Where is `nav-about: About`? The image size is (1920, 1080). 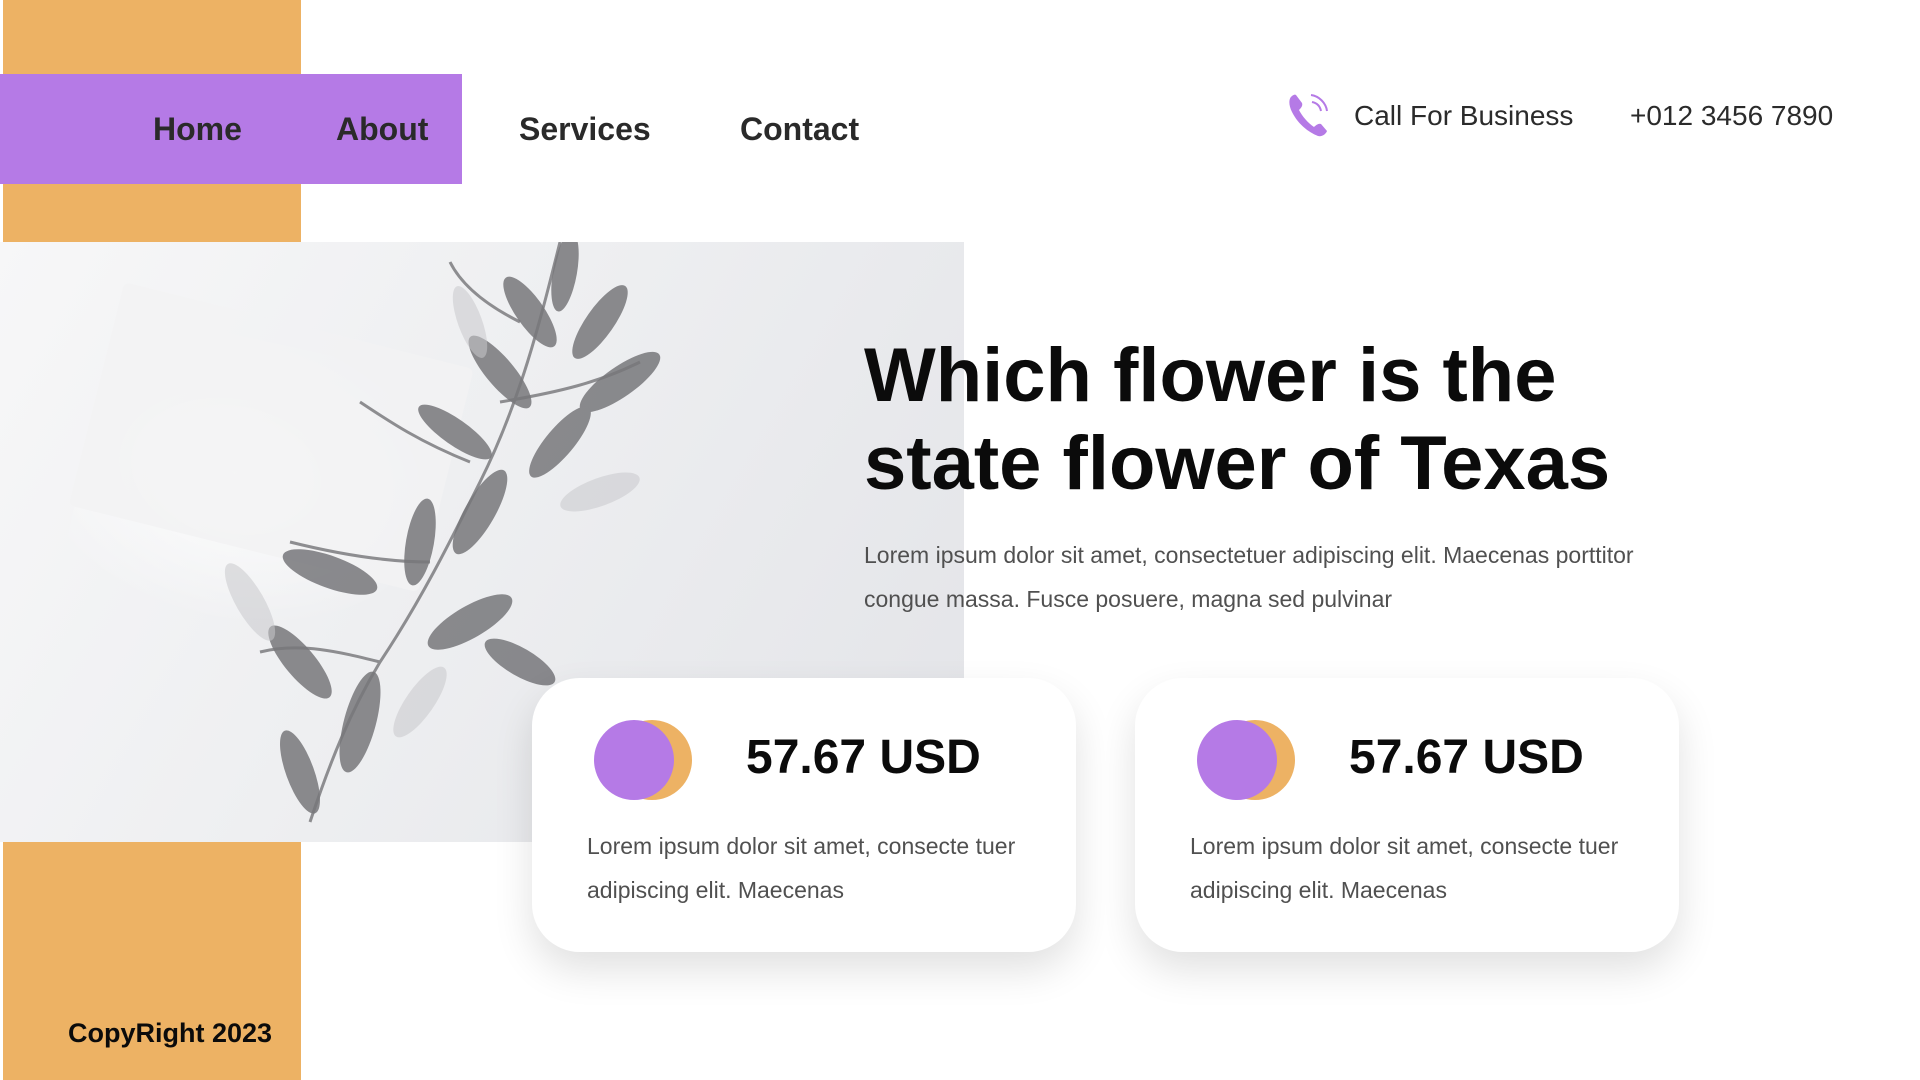
nav-about: About is located at coordinates (382, 129).